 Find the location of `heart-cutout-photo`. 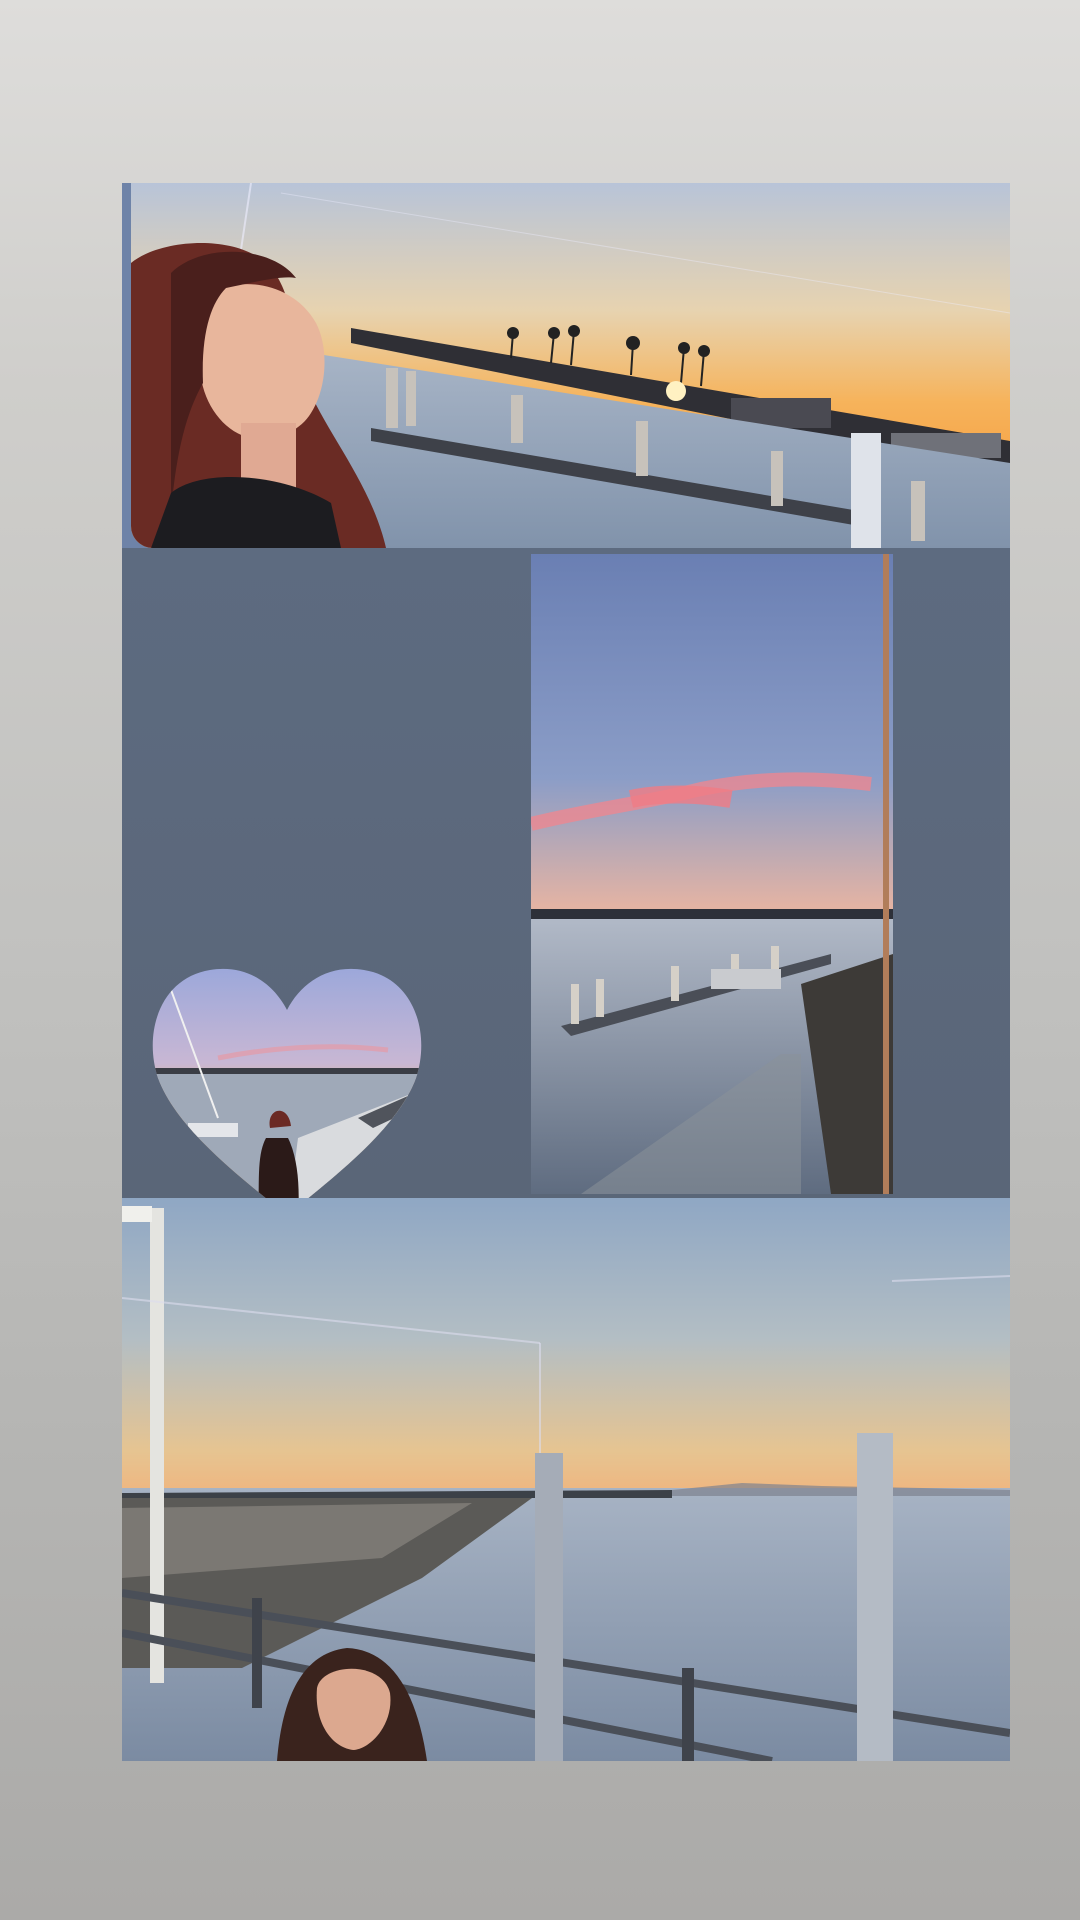

heart-cutout-photo is located at coordinates (287, 1077).